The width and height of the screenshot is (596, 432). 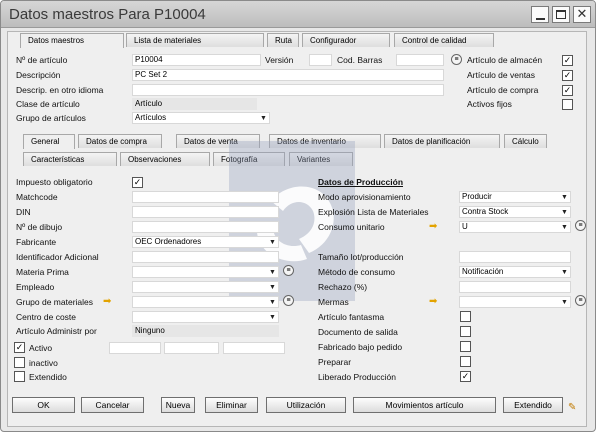 What do you see at coordinates (205, 302) in the screenshot?
I see `grupo-materiales-select: ▼` at bounding box center [205, 302].